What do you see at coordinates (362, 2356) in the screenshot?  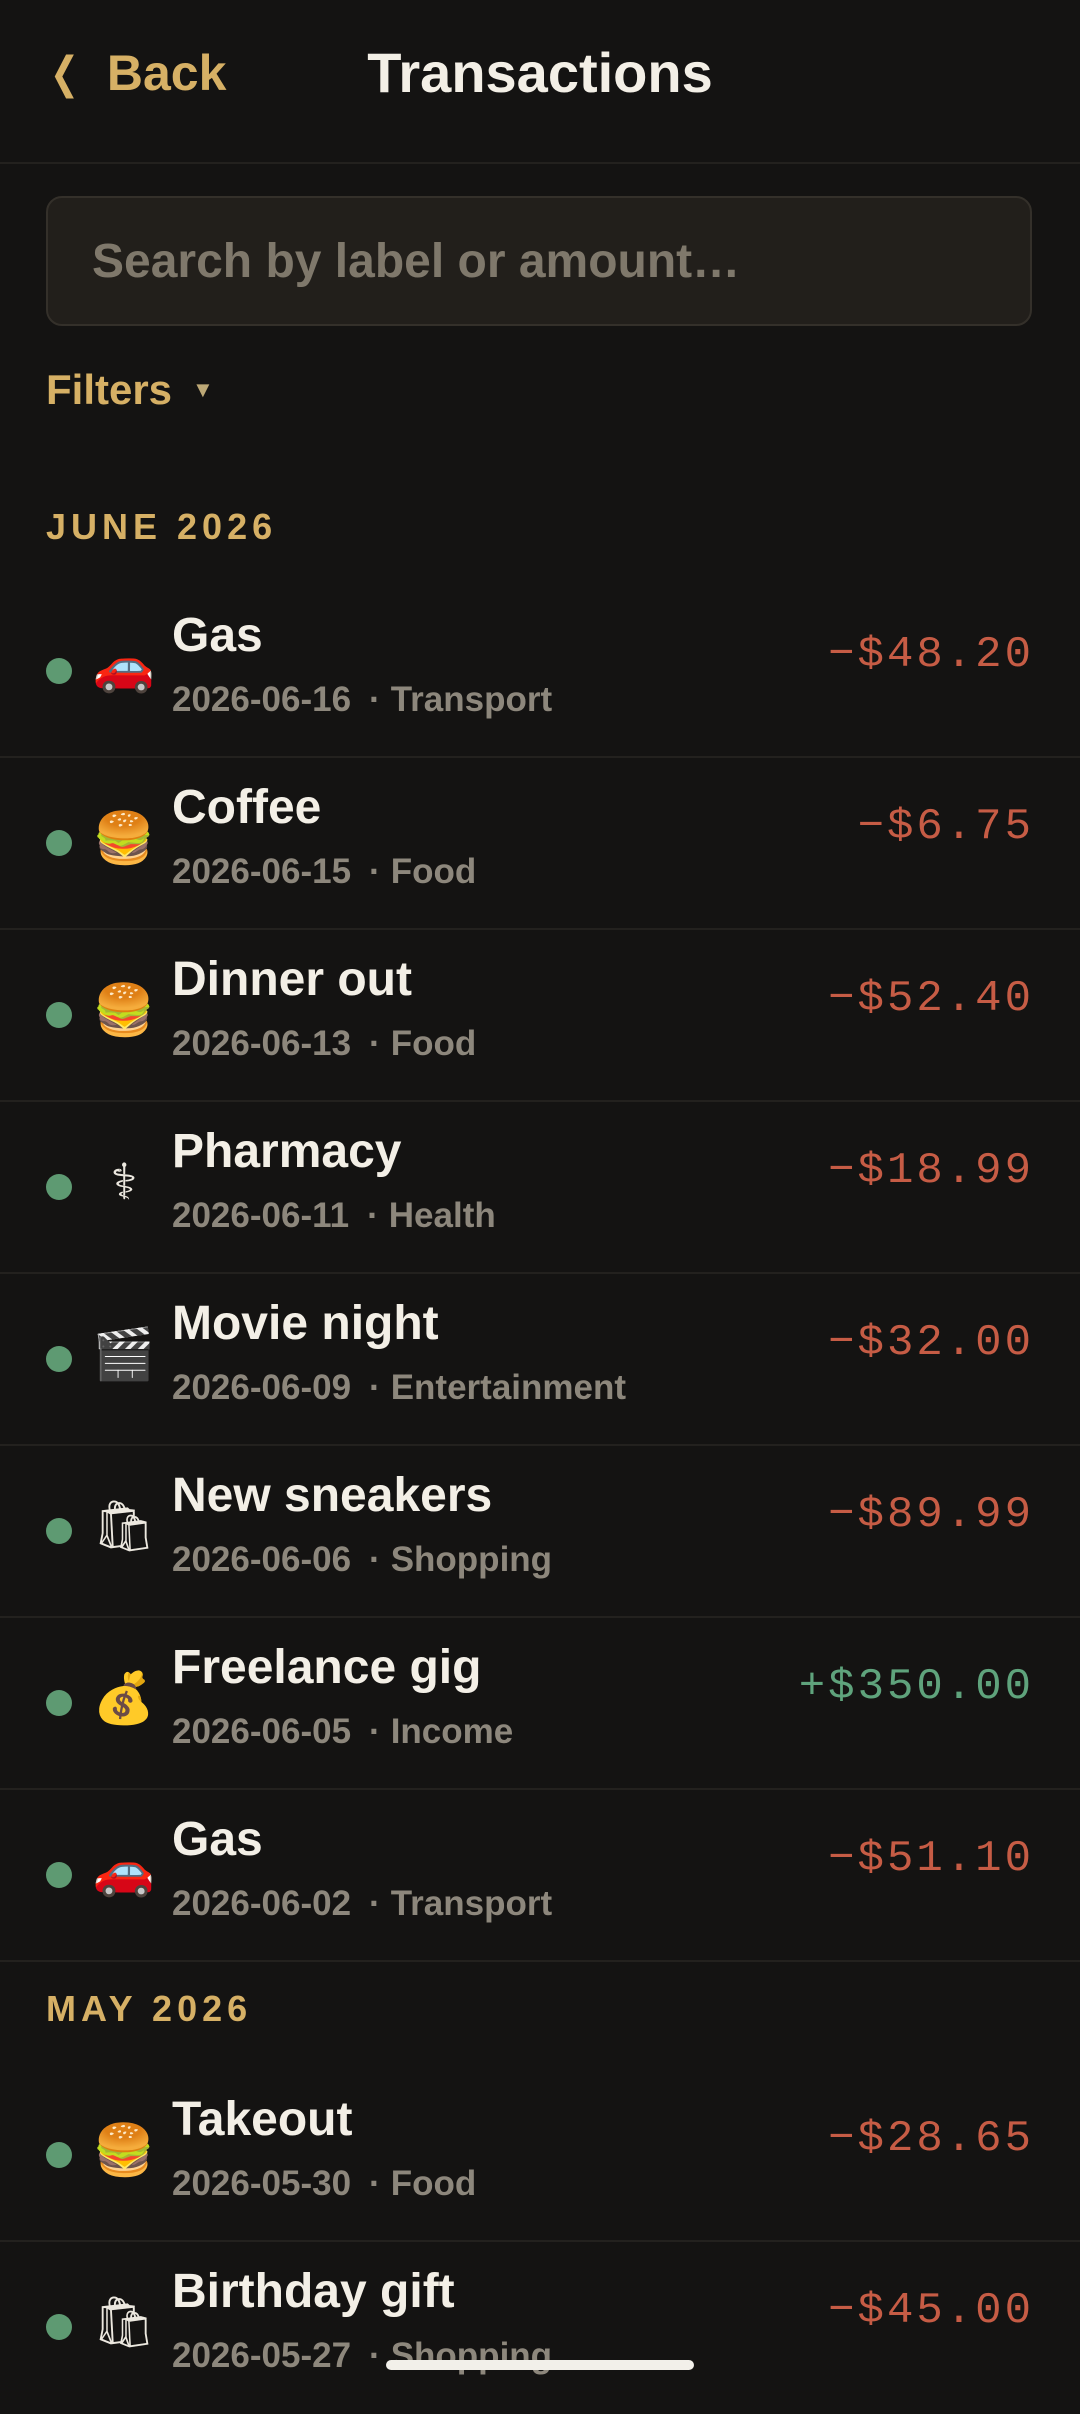 I see `transaction-meta: 2026-05-27 · Shopping` at bounding box center [362, 2356].